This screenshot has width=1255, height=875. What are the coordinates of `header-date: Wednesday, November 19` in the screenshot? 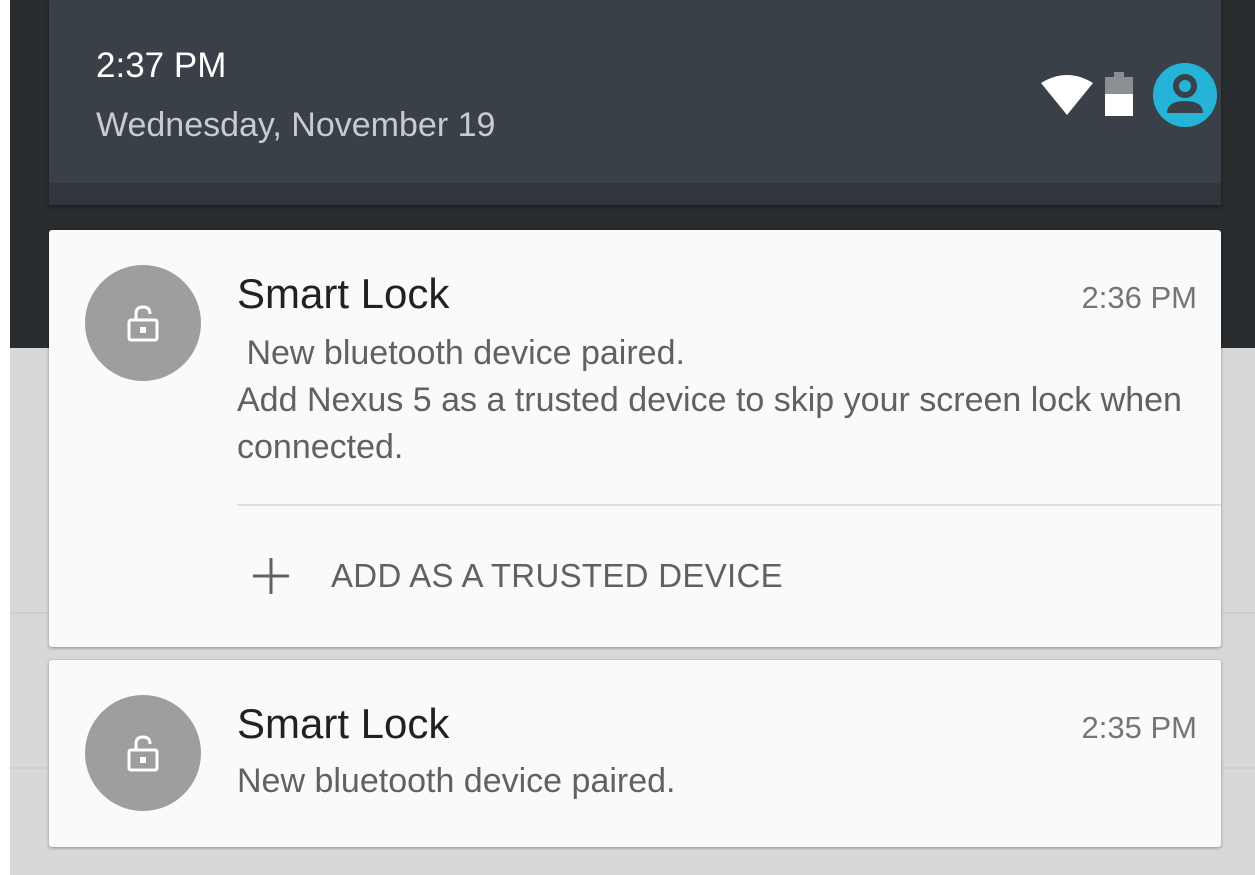 It's located at (296, 125).